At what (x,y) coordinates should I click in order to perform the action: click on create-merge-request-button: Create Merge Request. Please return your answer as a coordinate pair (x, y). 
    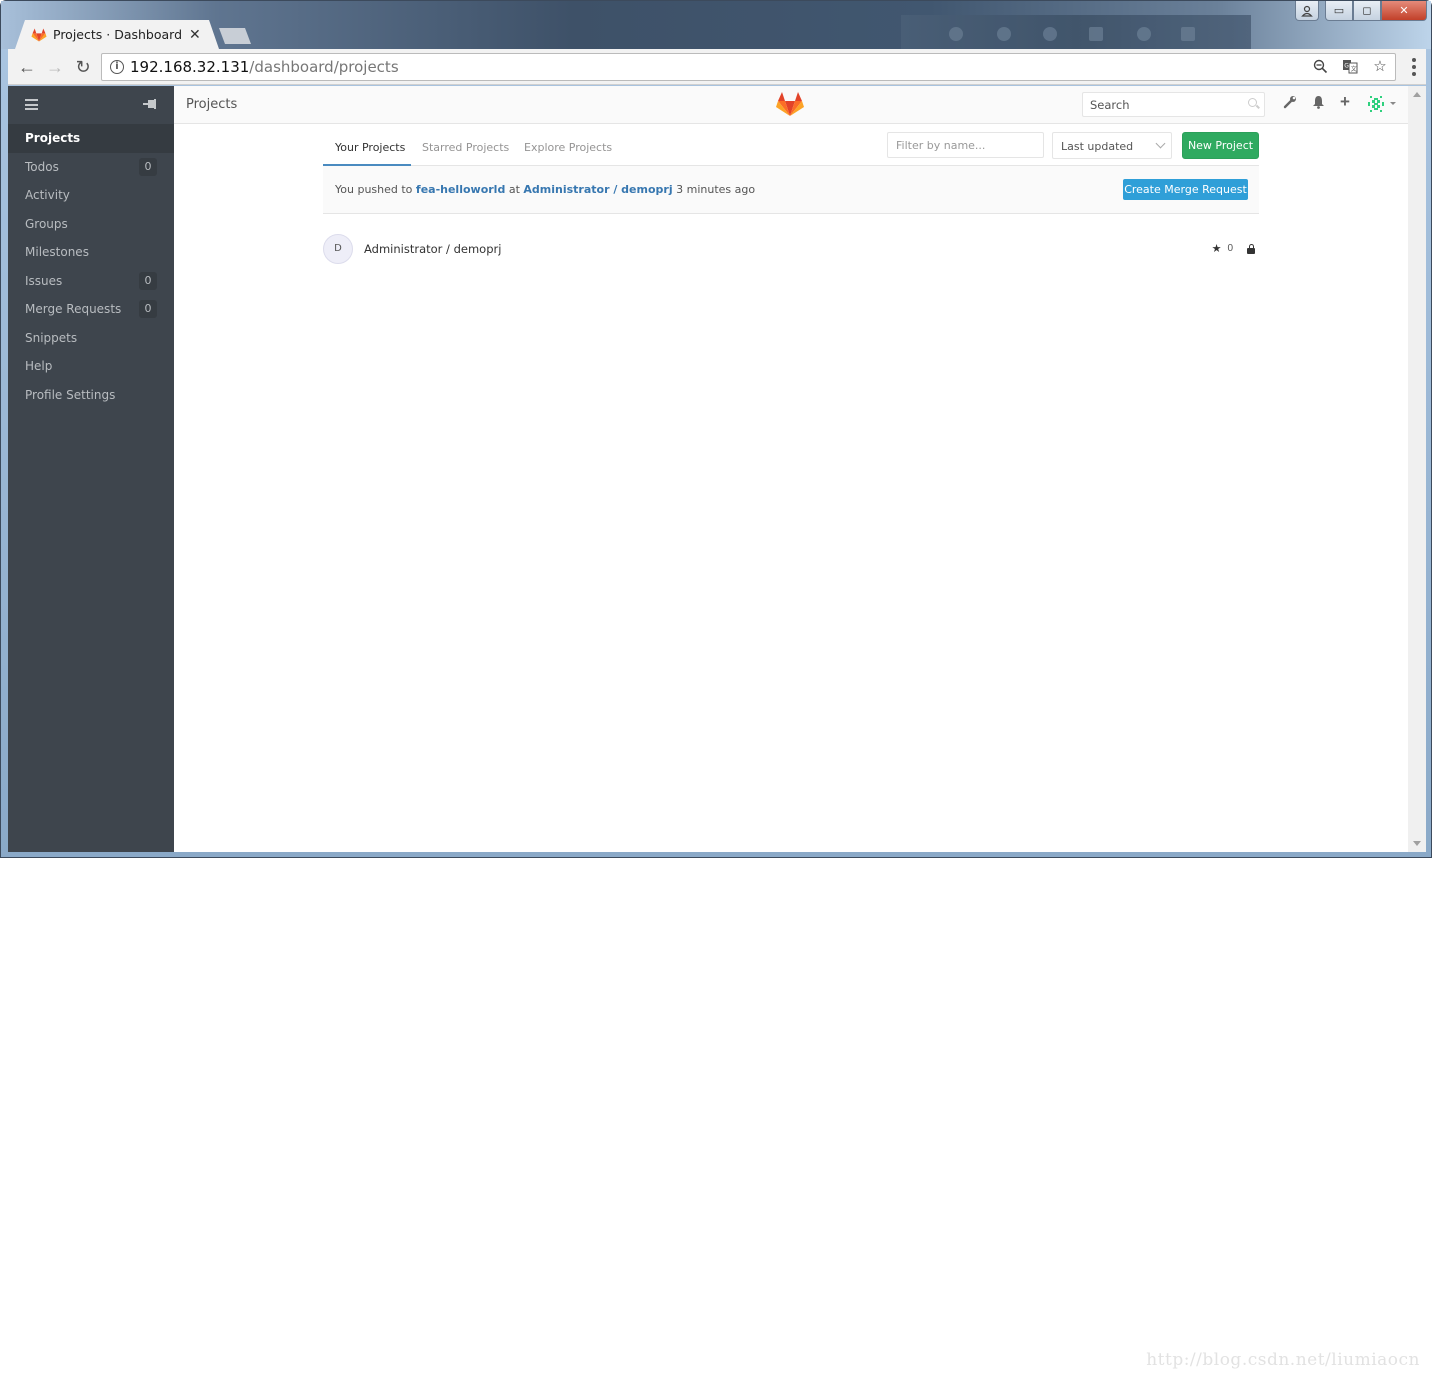
    Looking at the image, I should click on (1185, 189).